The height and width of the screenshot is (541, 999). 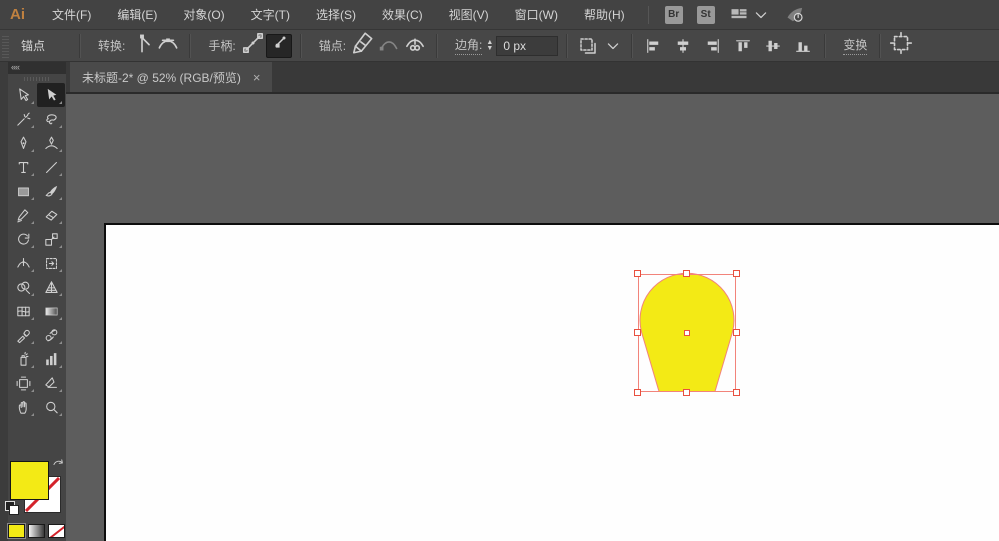 I want to click on convert-smooth-icon, so click(x=168, y=45).